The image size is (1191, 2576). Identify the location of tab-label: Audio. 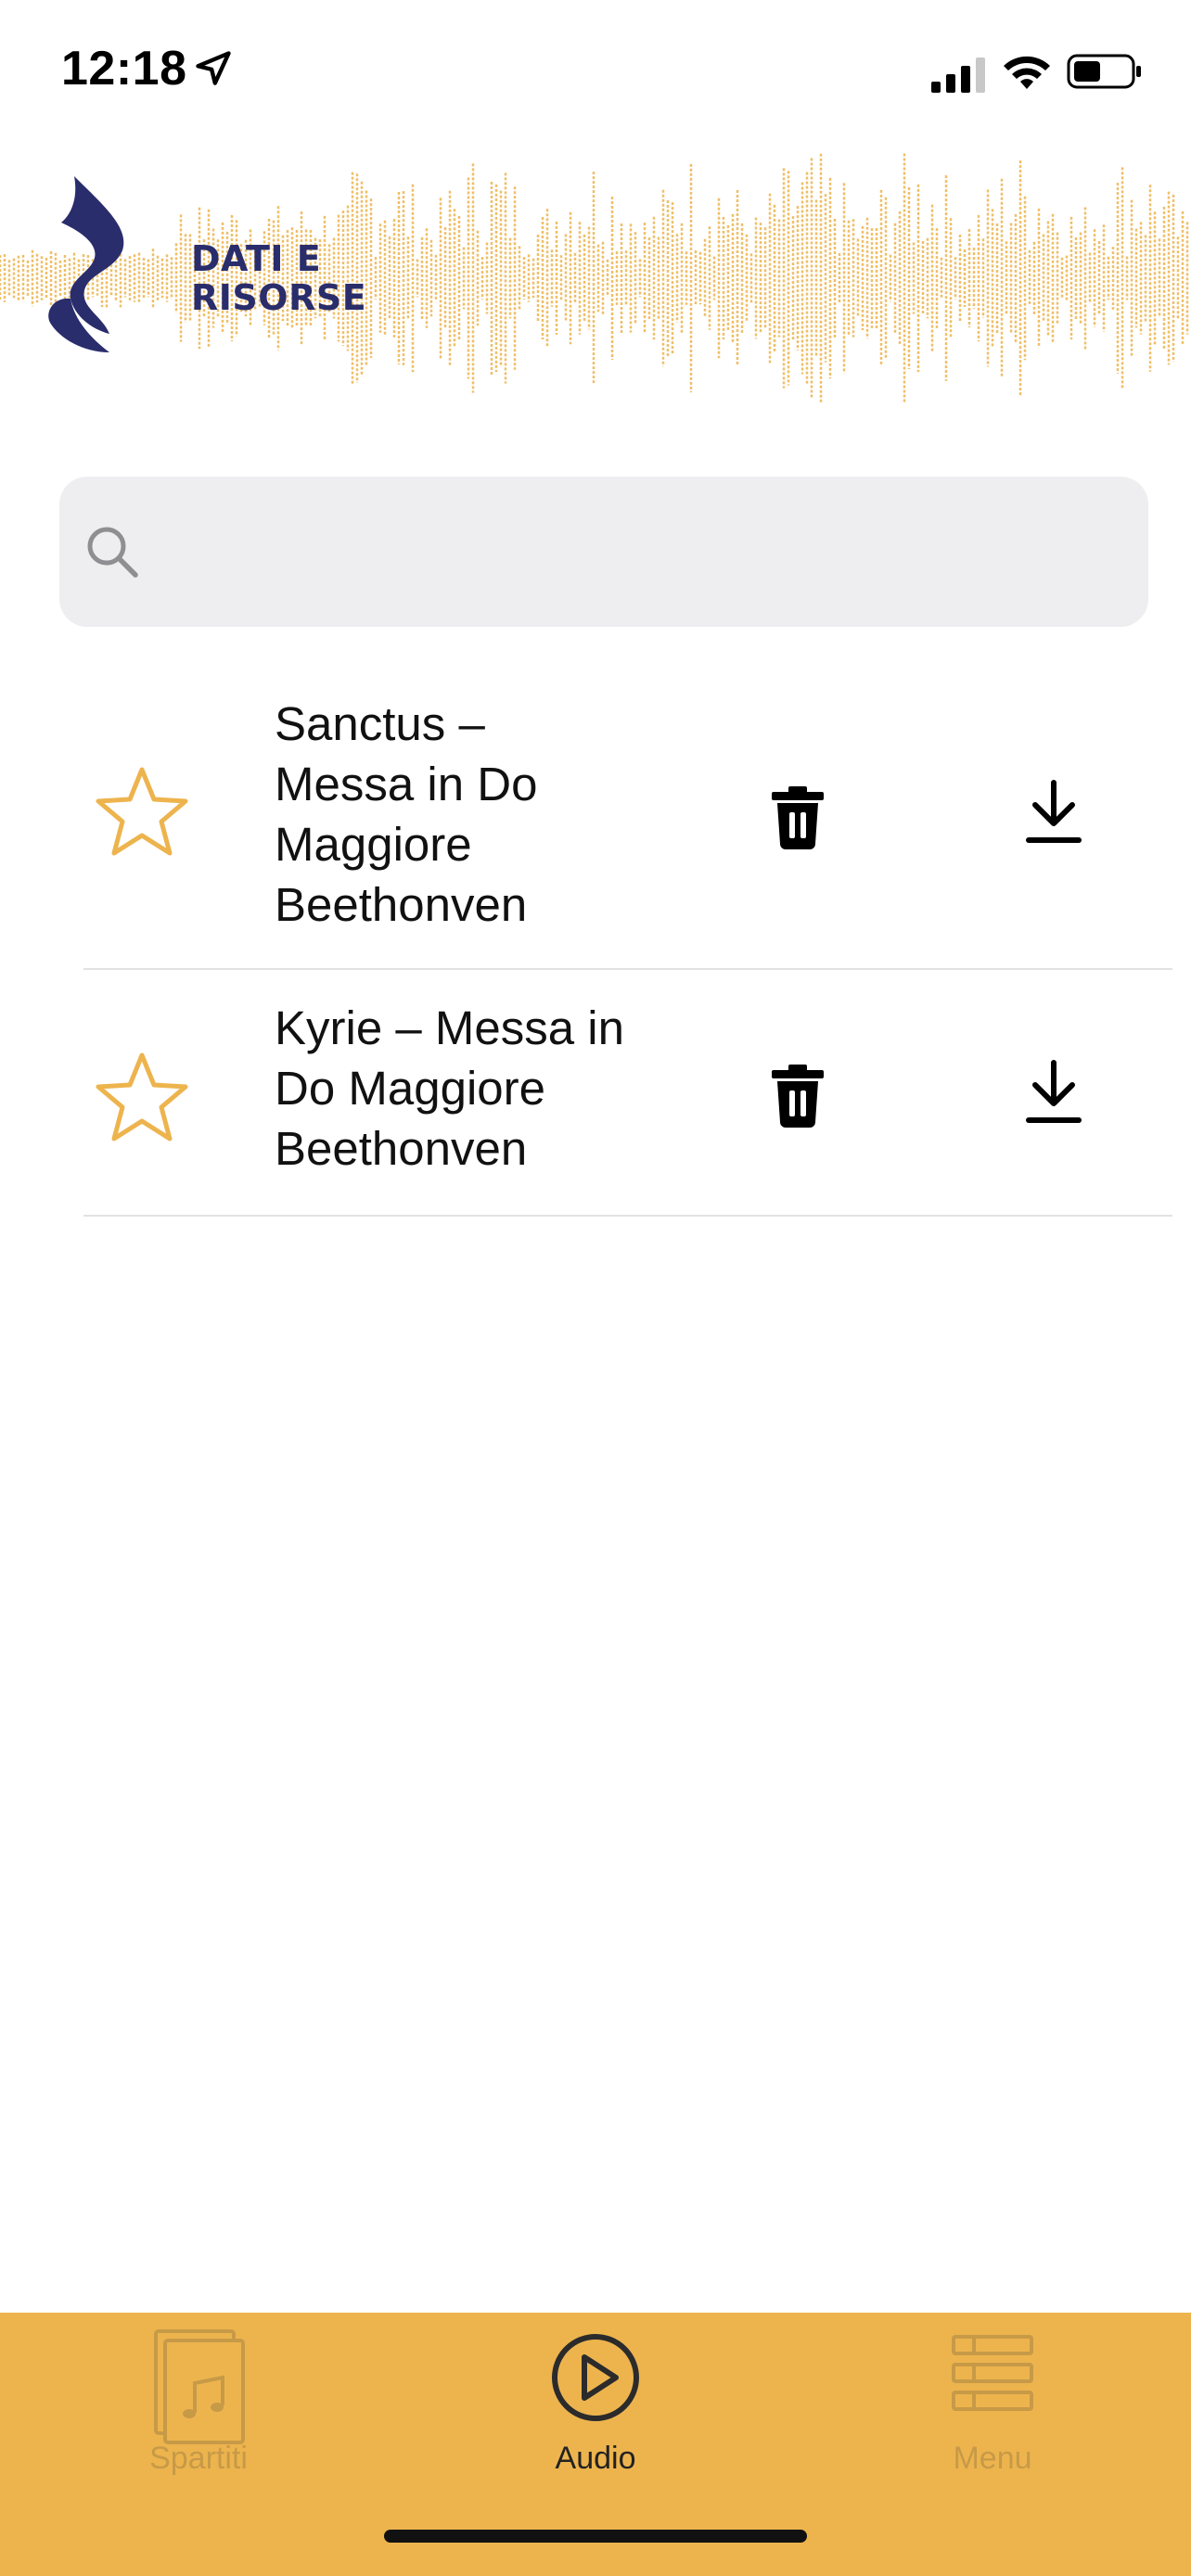
(595, 2459).